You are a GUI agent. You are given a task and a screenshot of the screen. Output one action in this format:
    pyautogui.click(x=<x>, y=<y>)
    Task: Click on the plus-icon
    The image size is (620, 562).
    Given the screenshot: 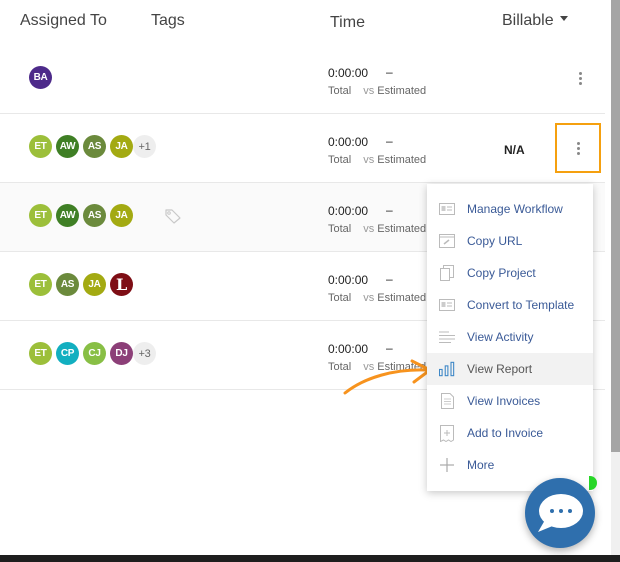 What is the action you would take?
    pyautogui.click(x=447, y=465)
    